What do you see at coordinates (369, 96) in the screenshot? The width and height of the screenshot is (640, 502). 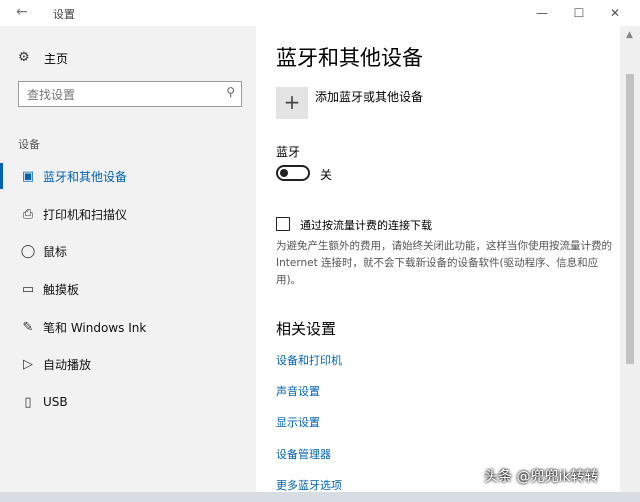 I see `add-device-label: 添加蓝牙或其他设备` at bounding box center [369, 96].